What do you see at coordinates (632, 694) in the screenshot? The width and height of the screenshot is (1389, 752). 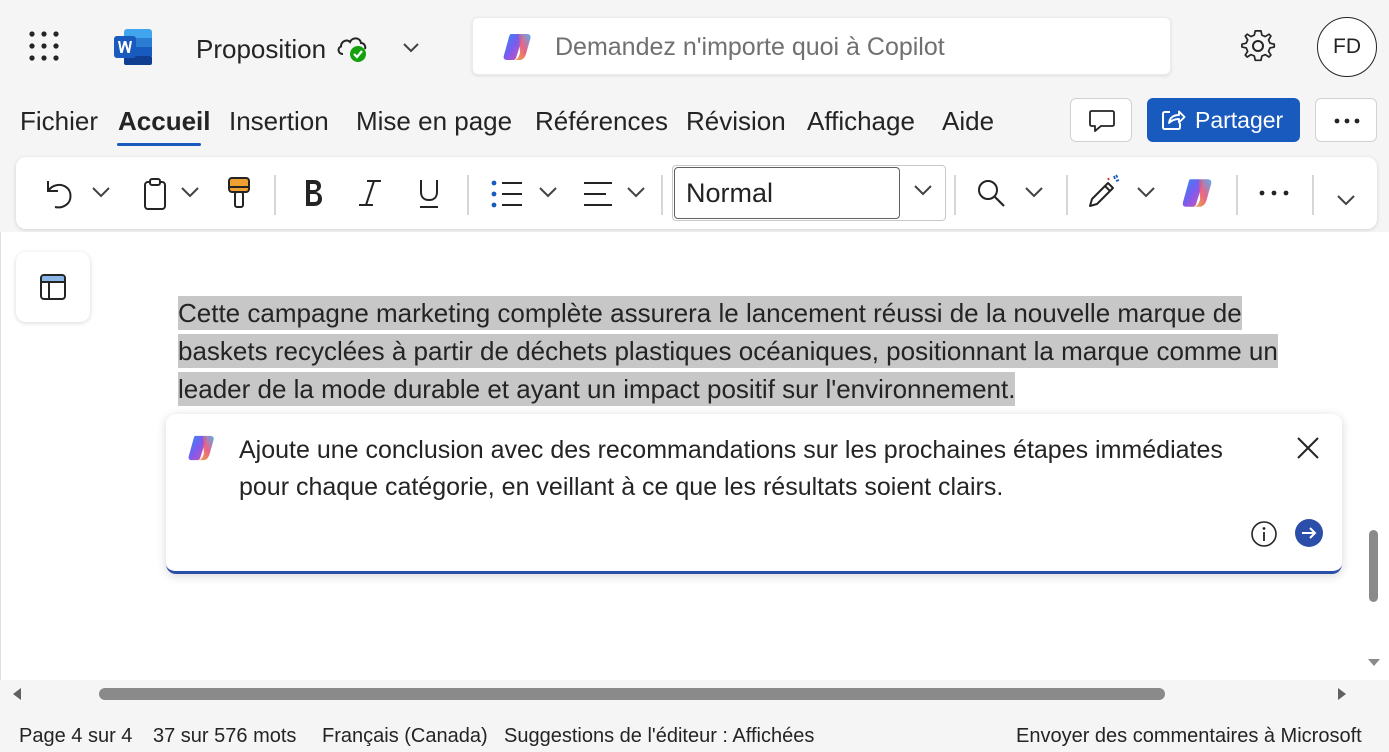 I see `horizontal-scroll-thumb` at bounding box center [632, 694].